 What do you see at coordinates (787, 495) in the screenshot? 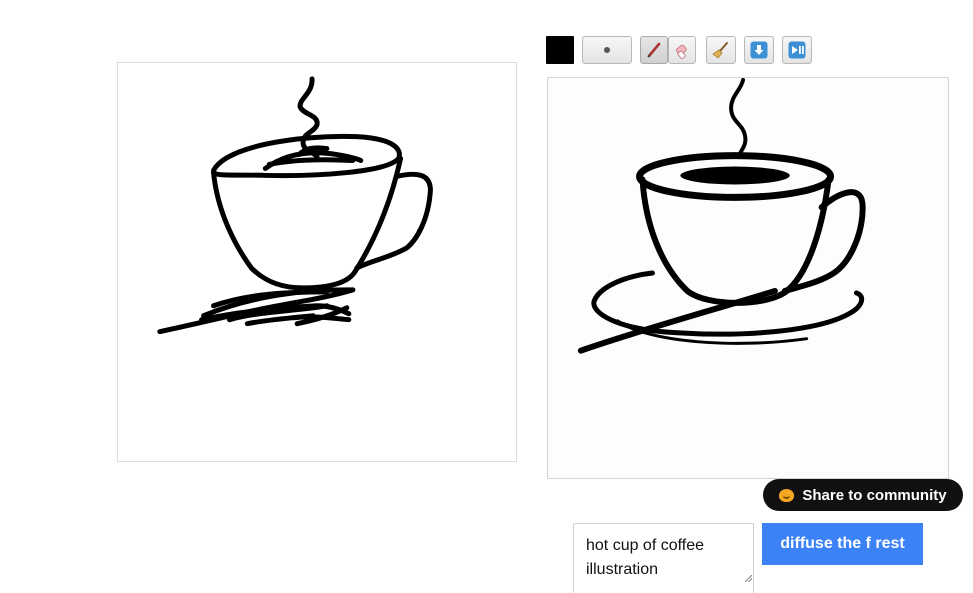
I see `hugging-face-icon` at bounding box center [787, 495].